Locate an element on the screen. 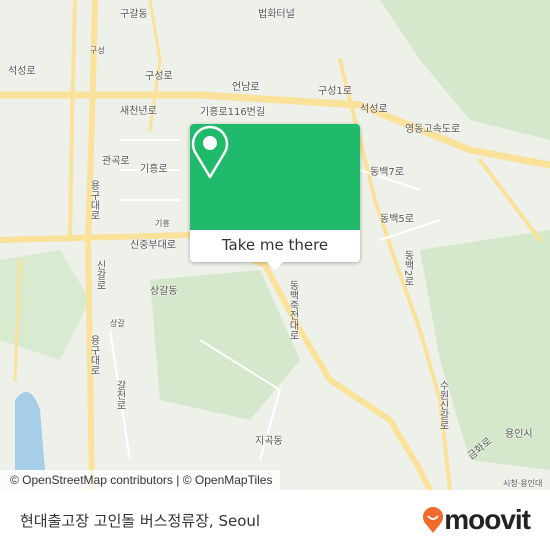  map-label: 관곡로 is located at coordinates (116, 161).